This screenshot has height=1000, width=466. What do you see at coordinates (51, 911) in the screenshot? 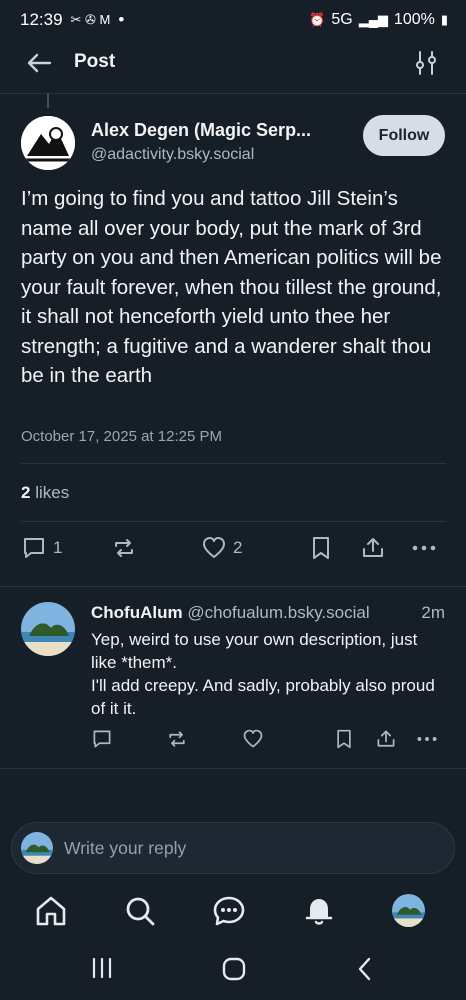
I see `home-icon` at bounding box center [51, 911].